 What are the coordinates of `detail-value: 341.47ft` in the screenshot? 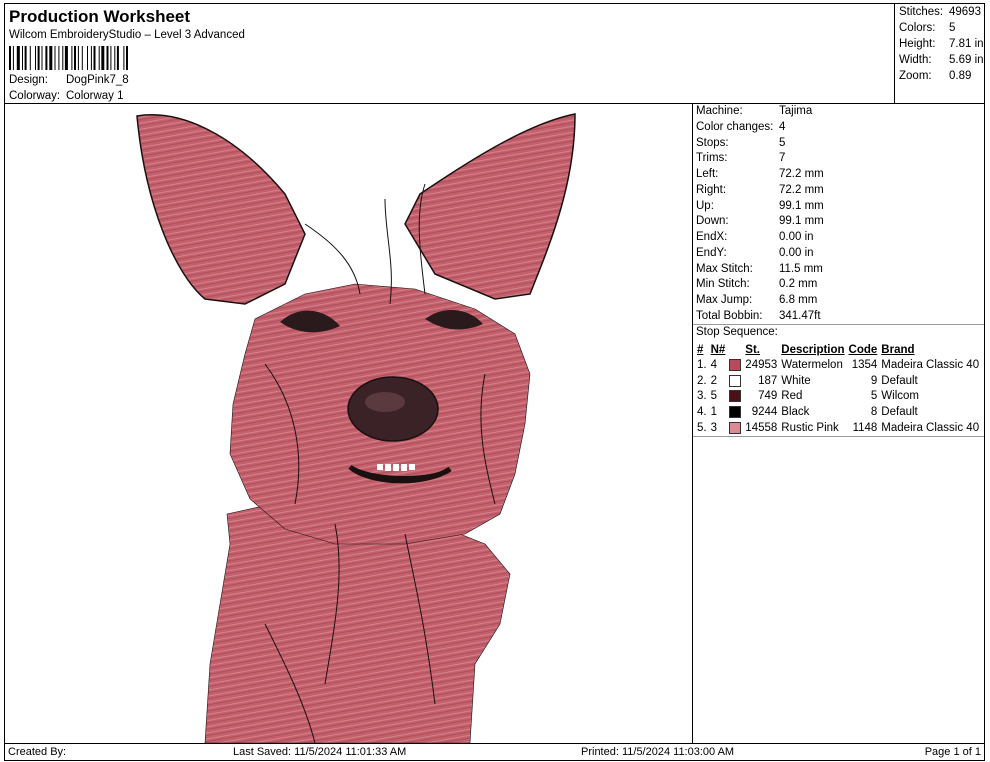 It's located at (800, 316).